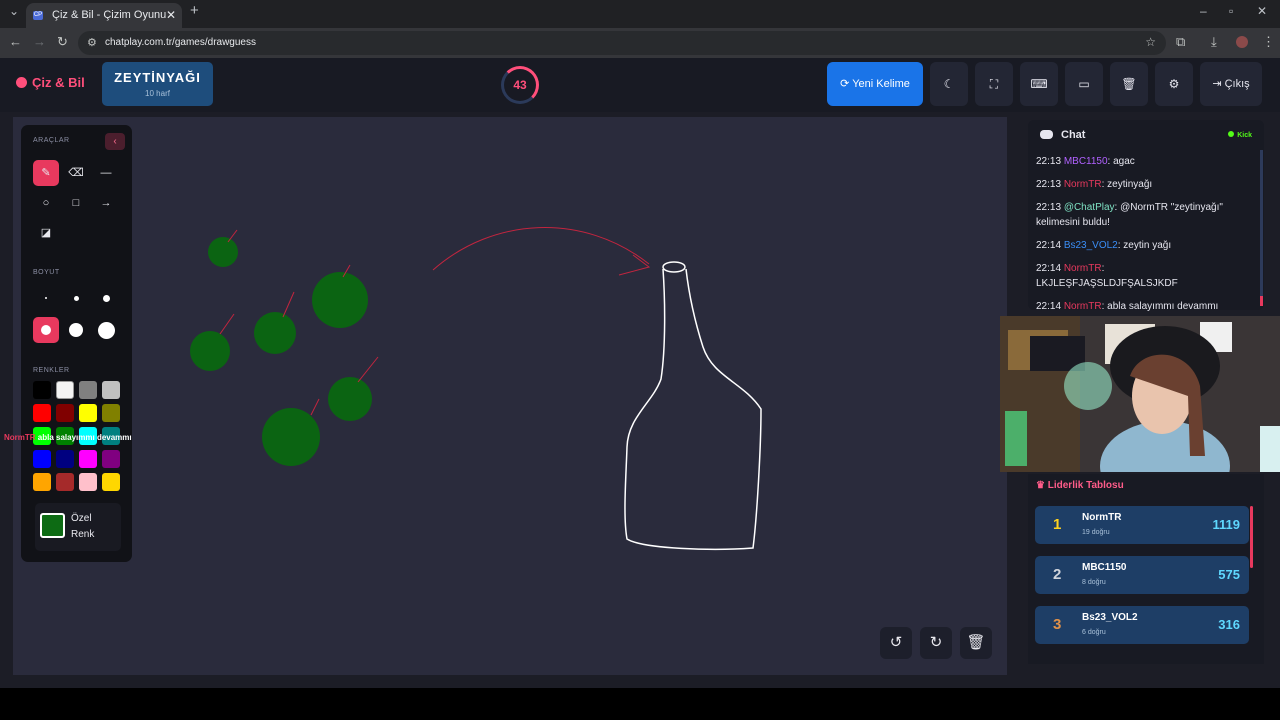 The image size is (1280, 720). What do you see at coordinates (76, 173) in the screenshot?
I see `eraser-tool: ⌫` at bounding box center [76, 173].